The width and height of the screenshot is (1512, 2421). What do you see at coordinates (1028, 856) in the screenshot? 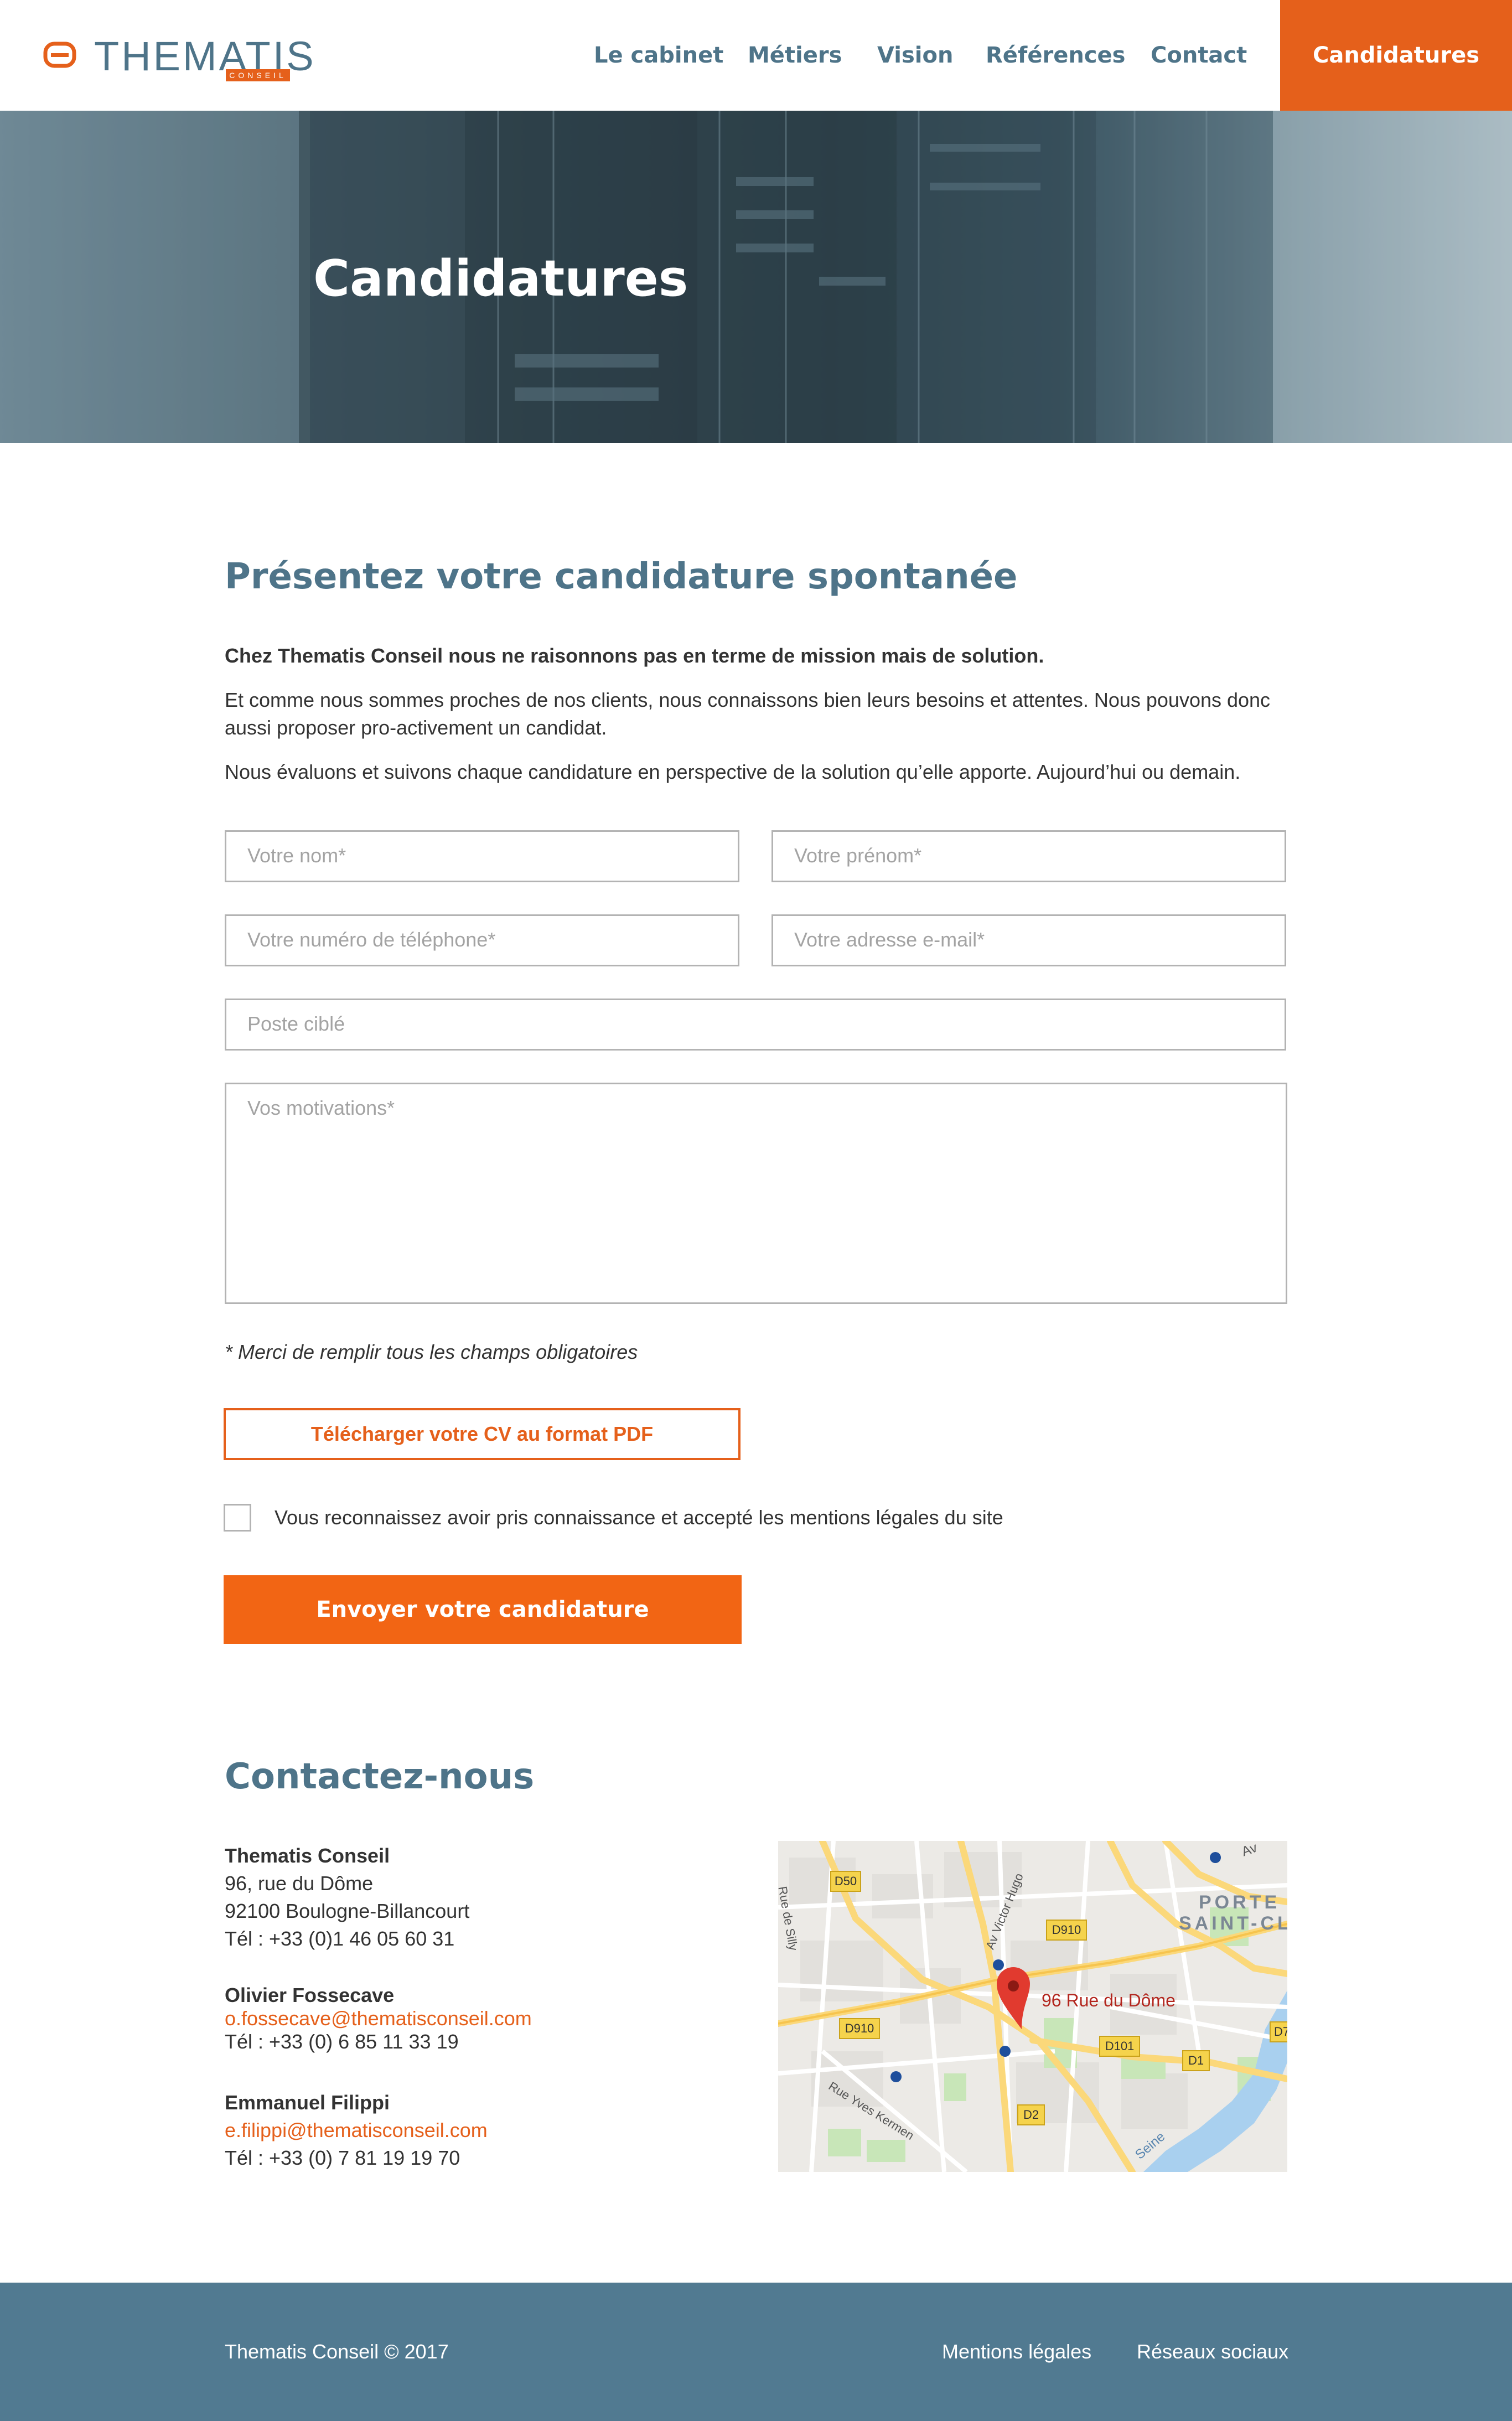
I see `first-name-field: Votre prénom*` at bounding box center [1028, 856].